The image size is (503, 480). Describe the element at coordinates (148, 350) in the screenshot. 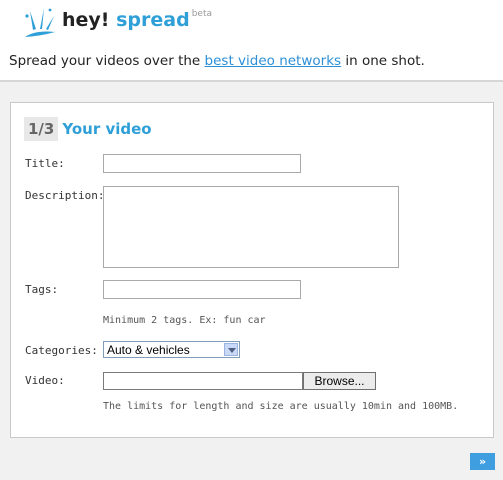

I see `category-selected-value: Auto & vehicles` at that location.